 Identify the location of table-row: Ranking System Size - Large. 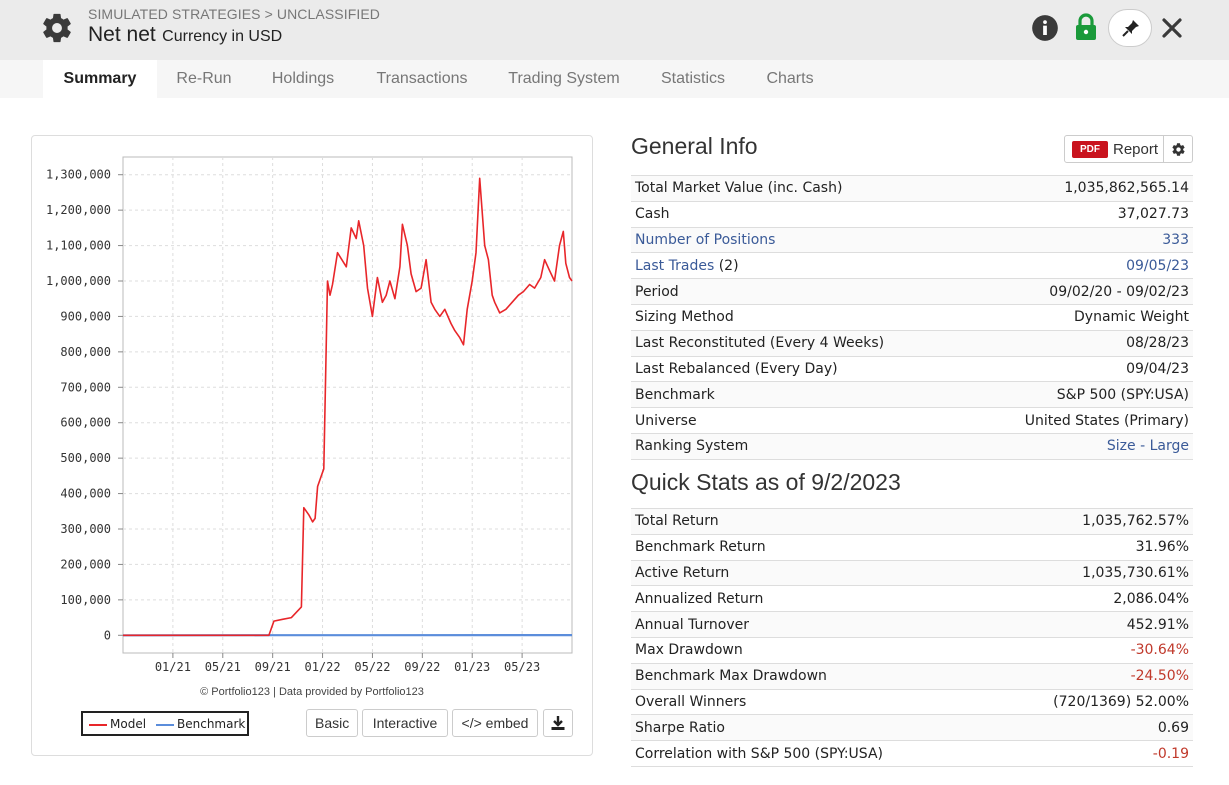
(912, 446).